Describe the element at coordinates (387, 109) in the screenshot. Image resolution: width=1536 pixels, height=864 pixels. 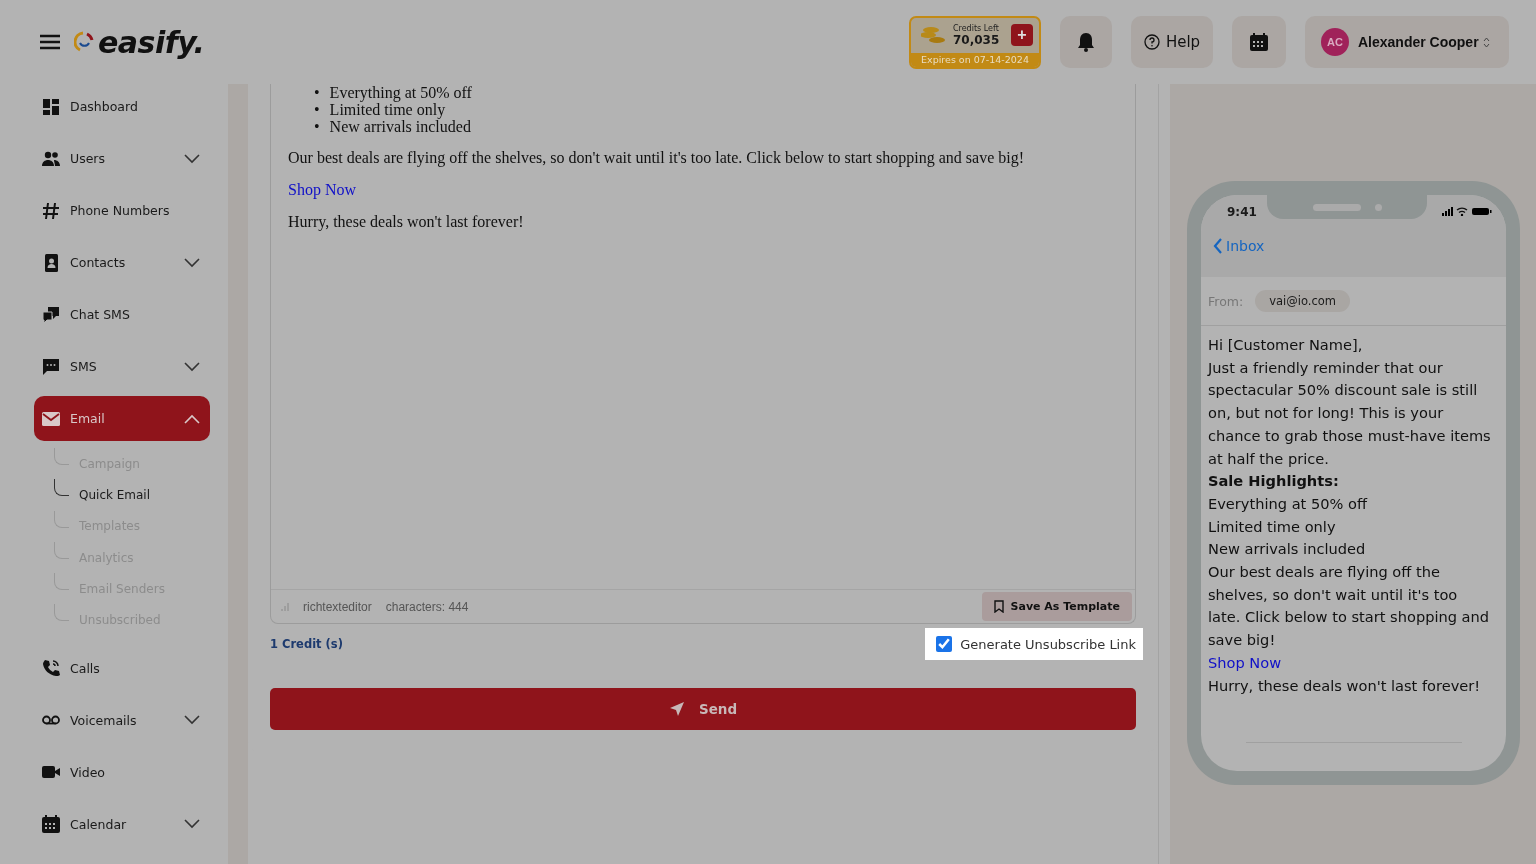
I see `bullet-text: Limited time only` at that location.